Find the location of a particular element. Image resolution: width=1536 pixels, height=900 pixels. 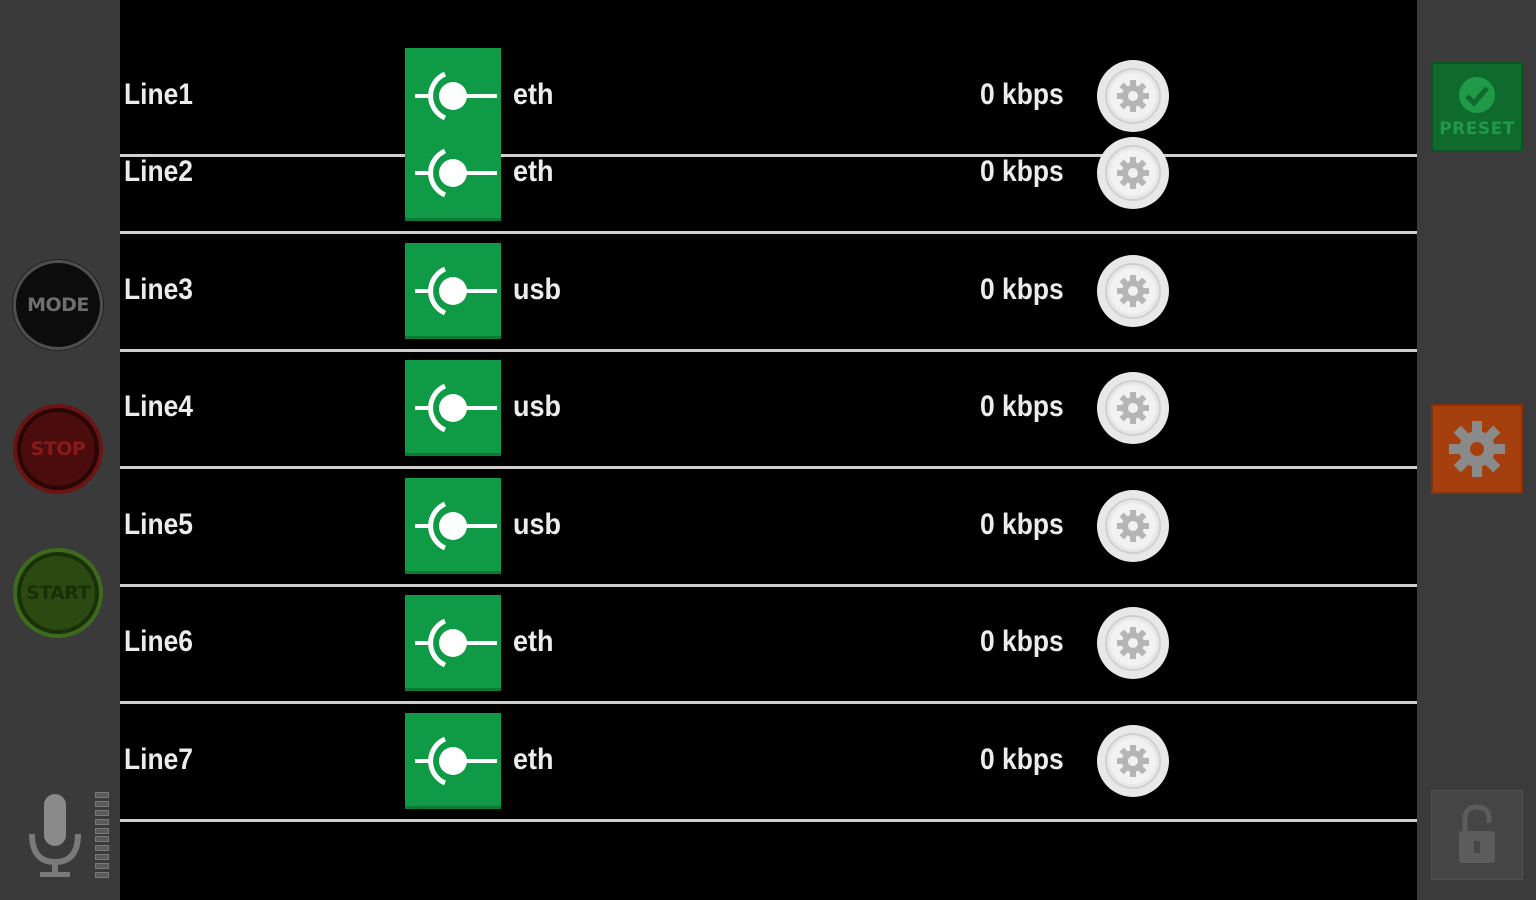

line-name: Line3 is located at coordinates (158, 289).